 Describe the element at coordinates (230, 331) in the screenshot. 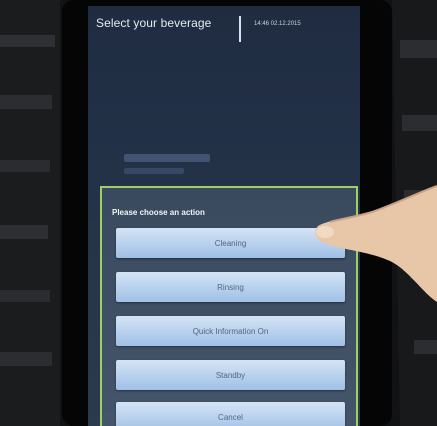

I see `quick-information-button: Quick Information On` at that location.